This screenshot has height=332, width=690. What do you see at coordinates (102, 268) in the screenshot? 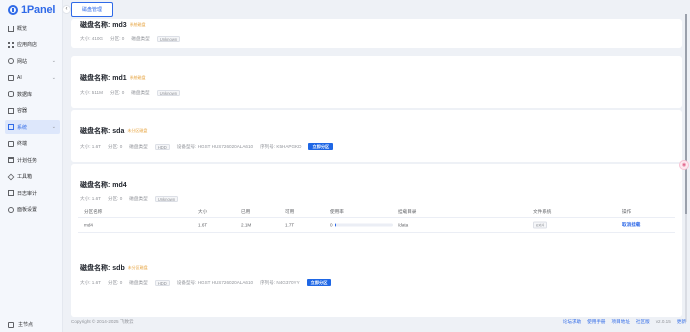
I see `disk-name: 磁盘名称: sdb` at bounding box center [102, 268].